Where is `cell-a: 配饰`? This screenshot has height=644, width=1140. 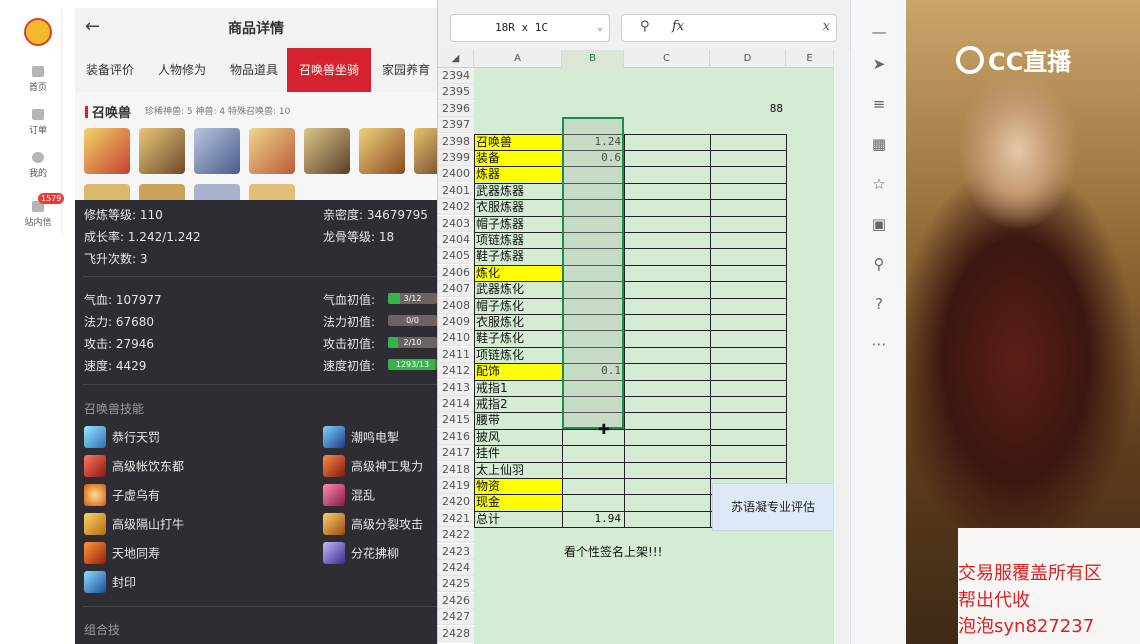
cell-a: 配饰 is located at coordinates (519, 371).